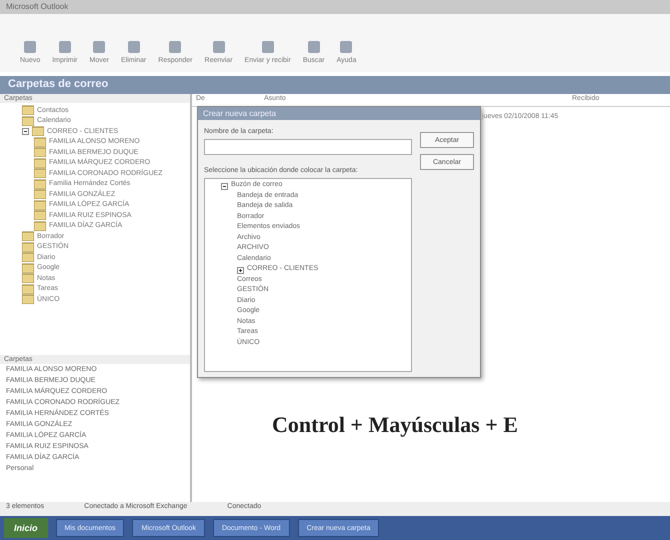 The width and height of the screenshot is (670, 540). Describe the element at coordinates (240, 270) in the screenshot. I see `plus-icon` at that location.